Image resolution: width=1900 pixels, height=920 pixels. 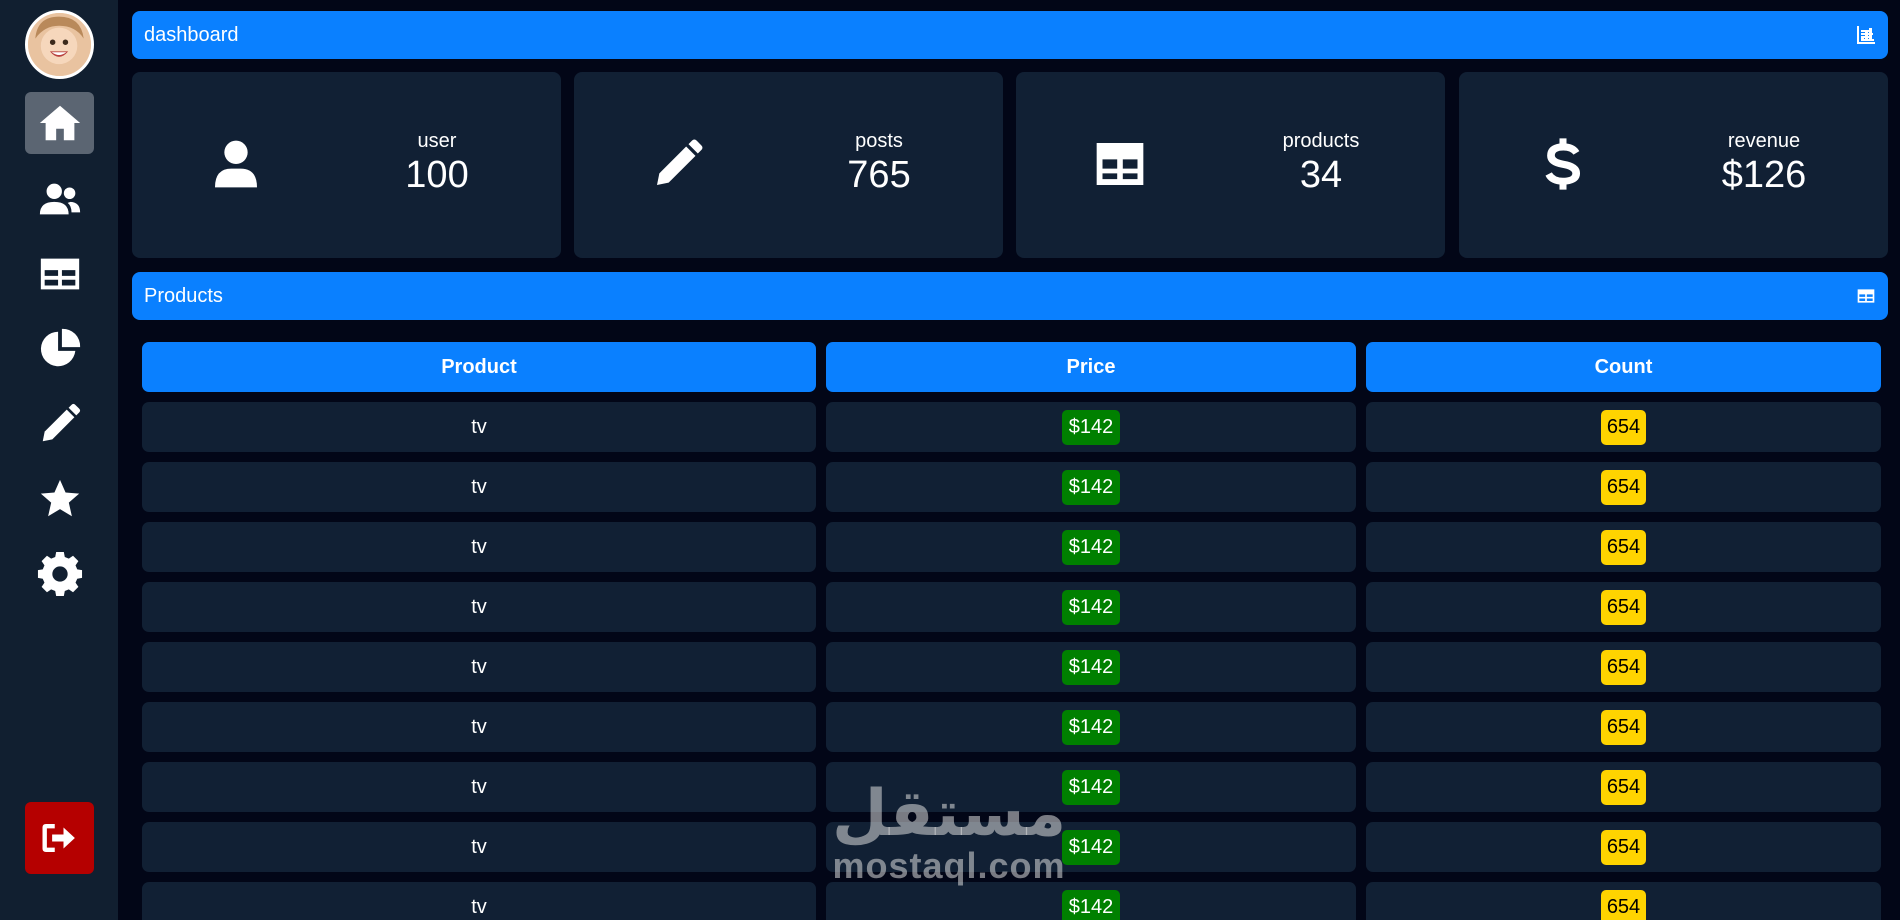 What do you see at coordinates (1010, 296) in the screenshot?
I see `products-header: Products` at bounding box center [1010, 296].